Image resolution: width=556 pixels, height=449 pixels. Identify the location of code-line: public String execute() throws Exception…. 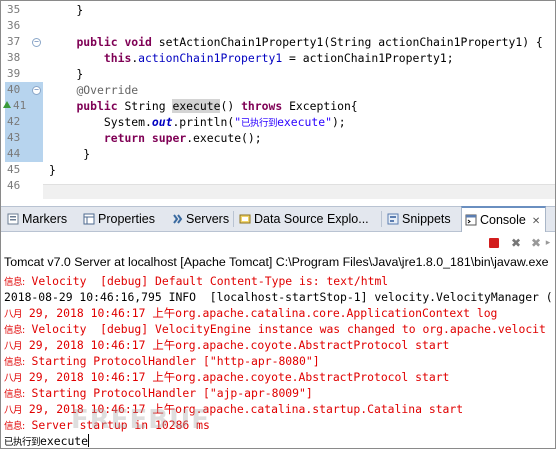
(217, 106).